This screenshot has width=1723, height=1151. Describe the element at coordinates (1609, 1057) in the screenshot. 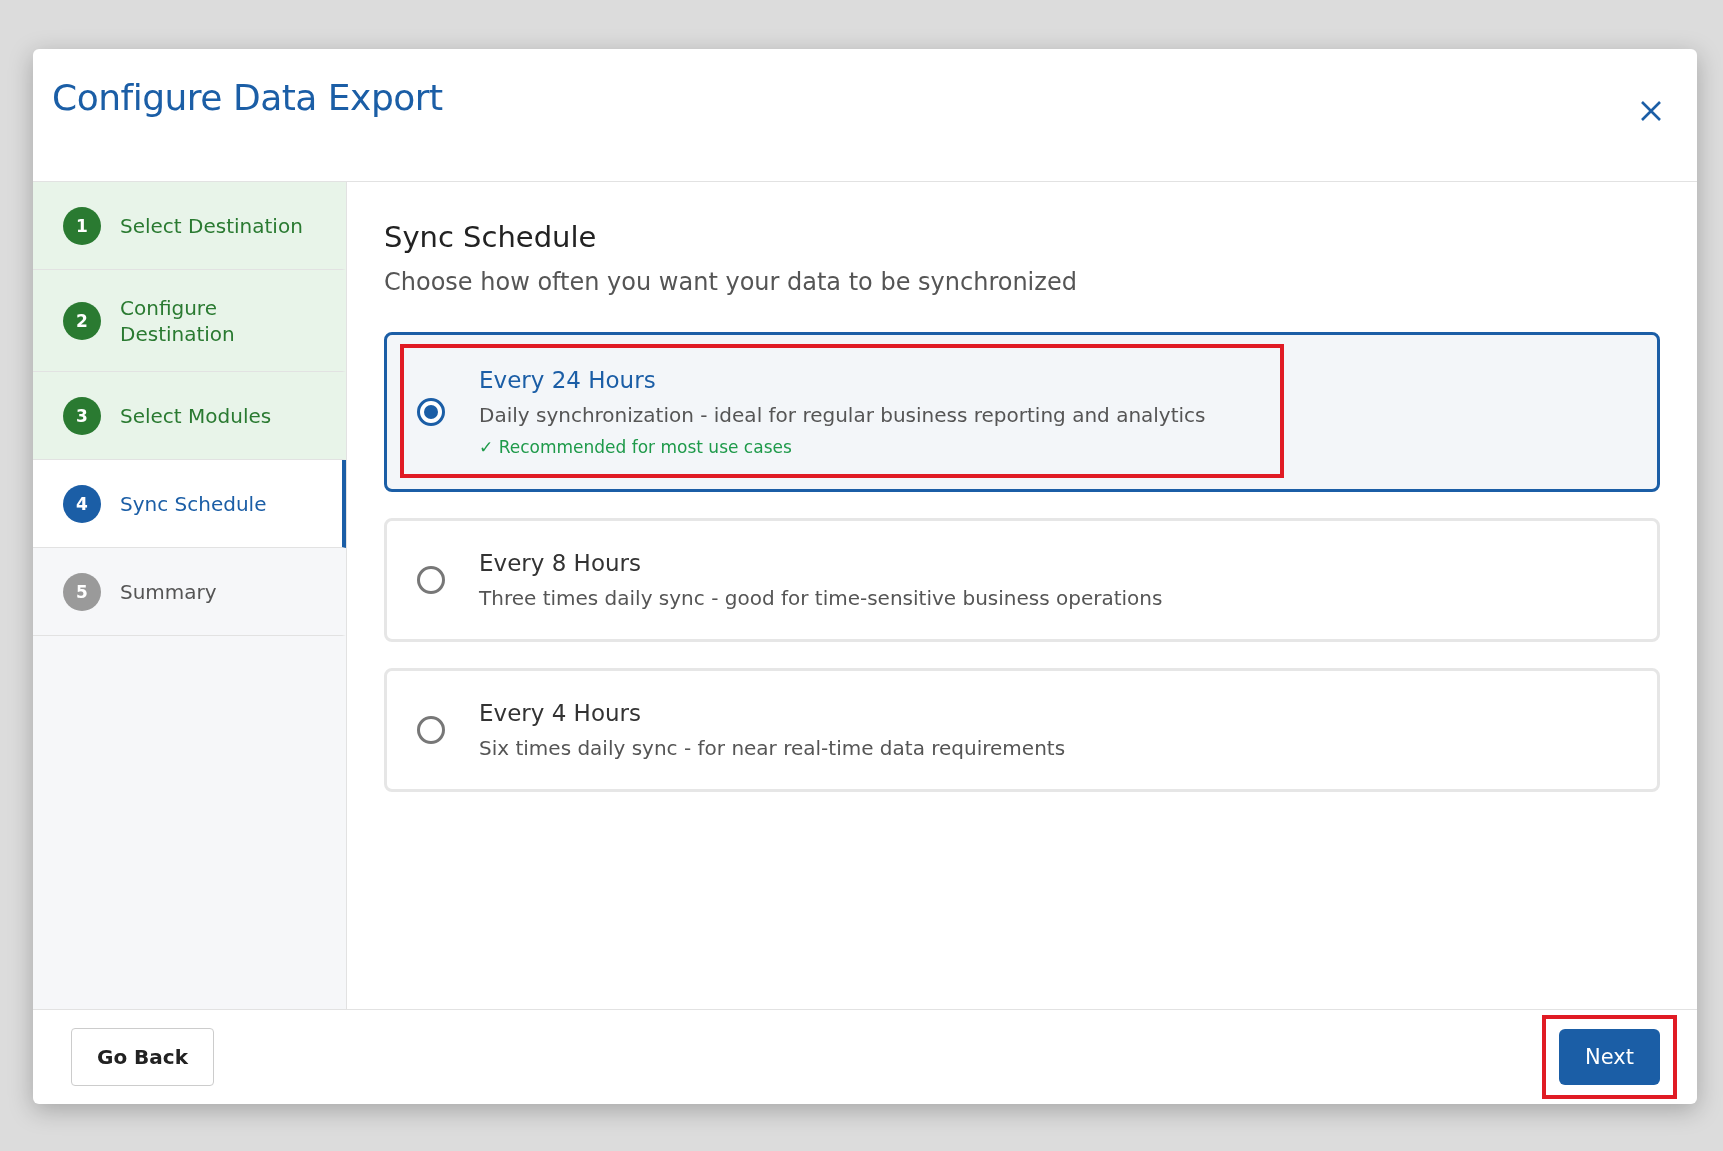

I see `next-button: Next` at that location.